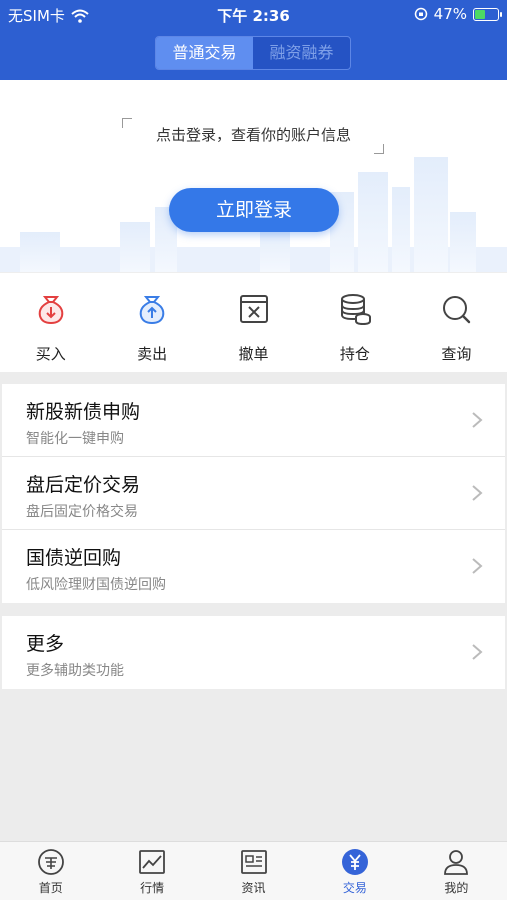 The image size is (507, 900). I want to click on tab-trade: 交易, so click(354, 871).